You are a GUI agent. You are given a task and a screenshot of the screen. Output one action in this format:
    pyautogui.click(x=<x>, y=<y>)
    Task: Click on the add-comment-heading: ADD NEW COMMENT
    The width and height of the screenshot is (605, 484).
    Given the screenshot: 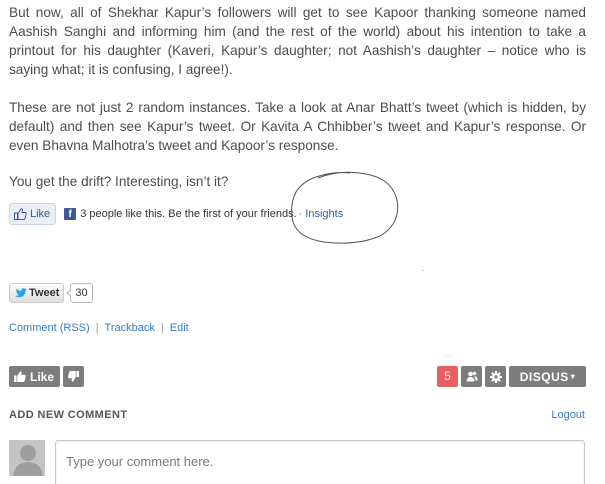 What is the action you would take?
    pyautogui.click(x=68, y=415)
    